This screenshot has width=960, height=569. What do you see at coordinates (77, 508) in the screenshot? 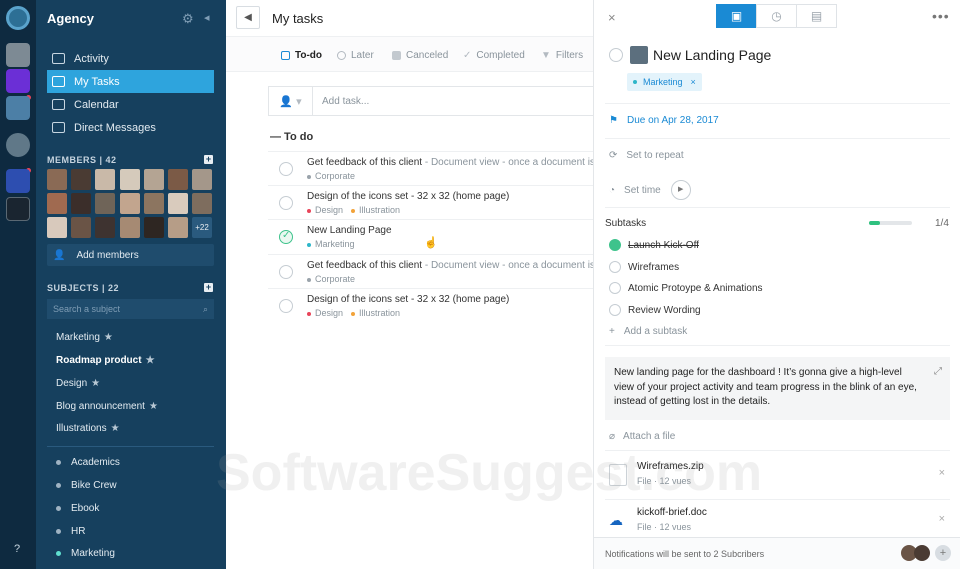
I see `tag-ebook: Ebook` at bounding box center [77, 508].